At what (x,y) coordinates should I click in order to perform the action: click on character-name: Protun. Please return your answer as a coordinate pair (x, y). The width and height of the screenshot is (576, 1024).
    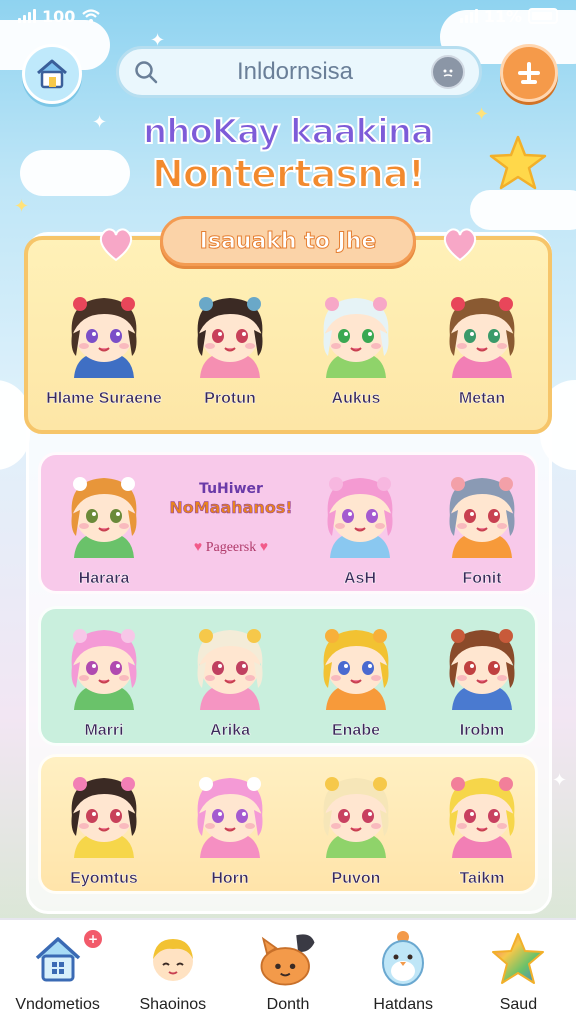
    Looking at the image, I should click on (230, 399).